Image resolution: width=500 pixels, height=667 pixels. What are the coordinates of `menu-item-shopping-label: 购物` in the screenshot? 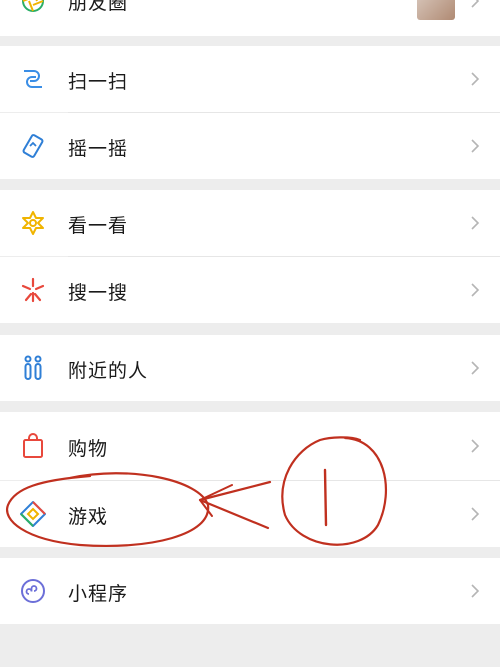 It's located at (88, 449).